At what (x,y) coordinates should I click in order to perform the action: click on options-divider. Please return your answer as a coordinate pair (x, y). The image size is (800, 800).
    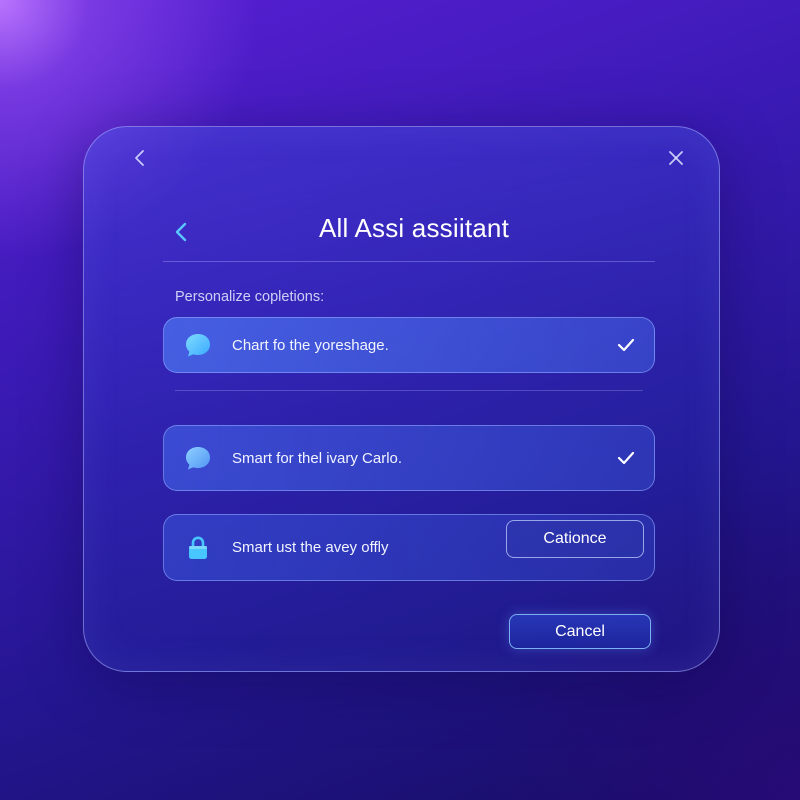
    Looking at the image, I should click on (409, 390).